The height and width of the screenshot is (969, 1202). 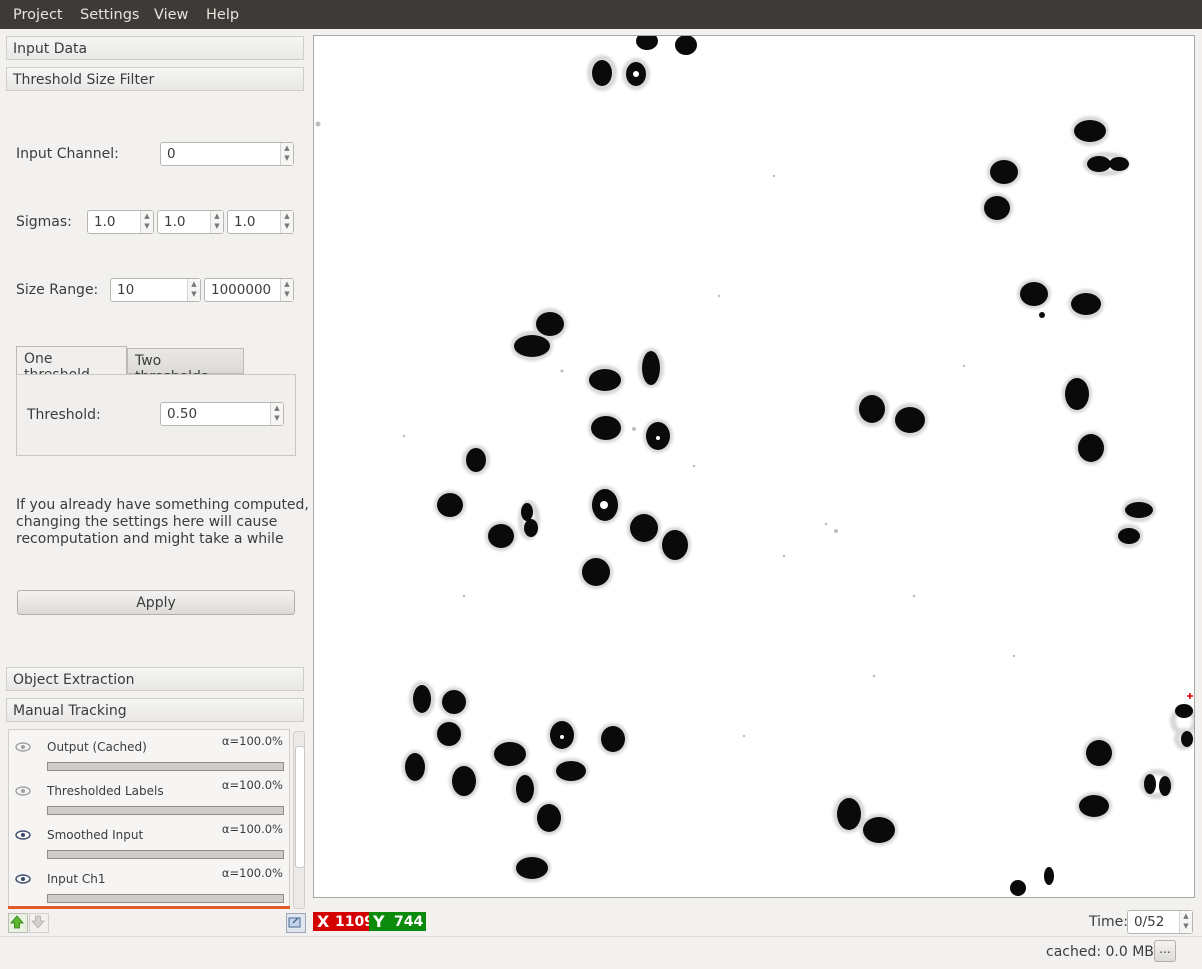 What do you see at coordinates (162, 505) in the screenshot?
I see `note-line: If you already have something computed,` at bounding box center [162, 505].